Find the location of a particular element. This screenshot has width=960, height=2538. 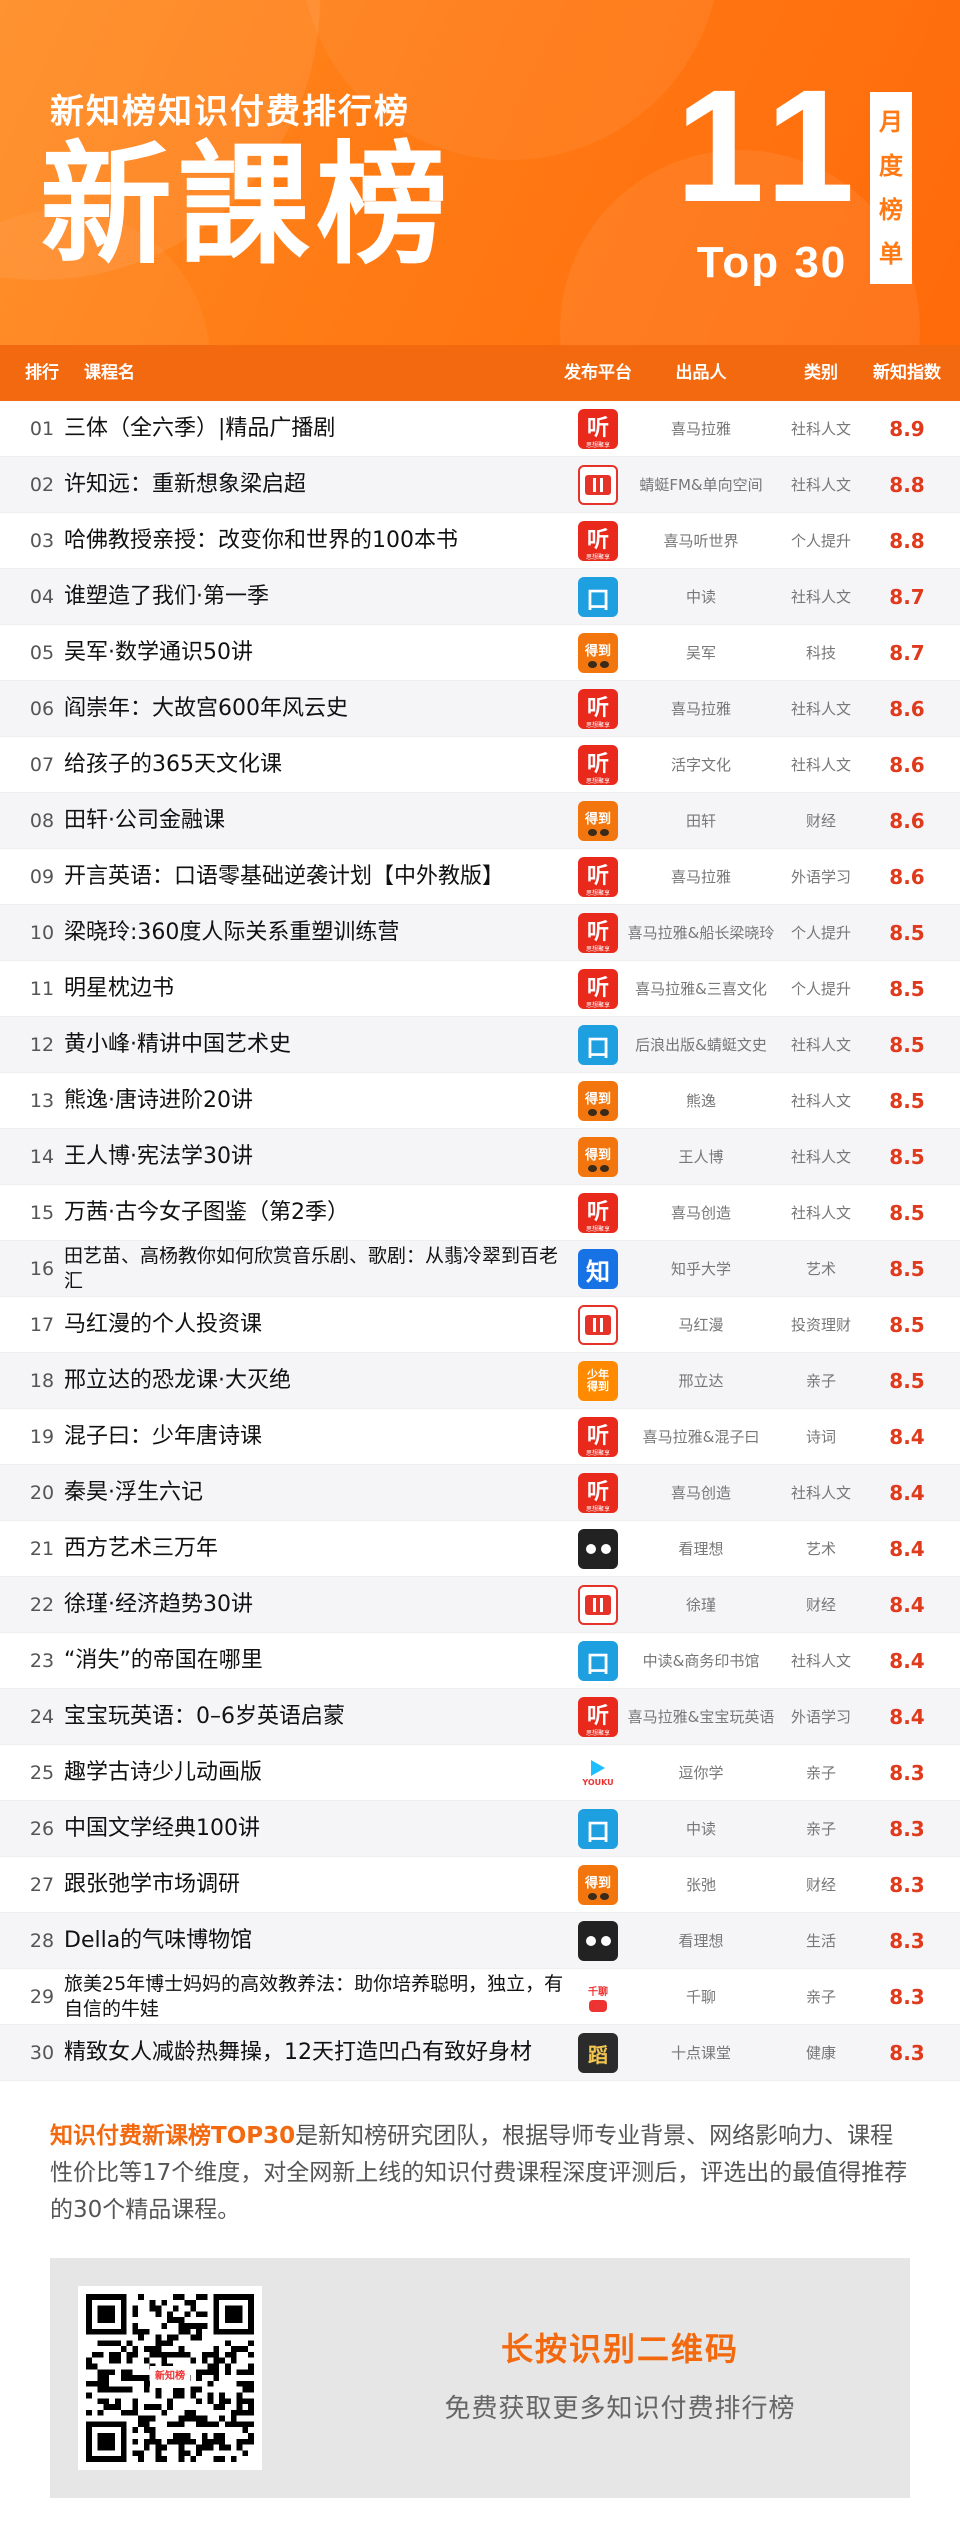

row-course-name: 跟张弛学市场调研 is located at coordinates (152, 1884).